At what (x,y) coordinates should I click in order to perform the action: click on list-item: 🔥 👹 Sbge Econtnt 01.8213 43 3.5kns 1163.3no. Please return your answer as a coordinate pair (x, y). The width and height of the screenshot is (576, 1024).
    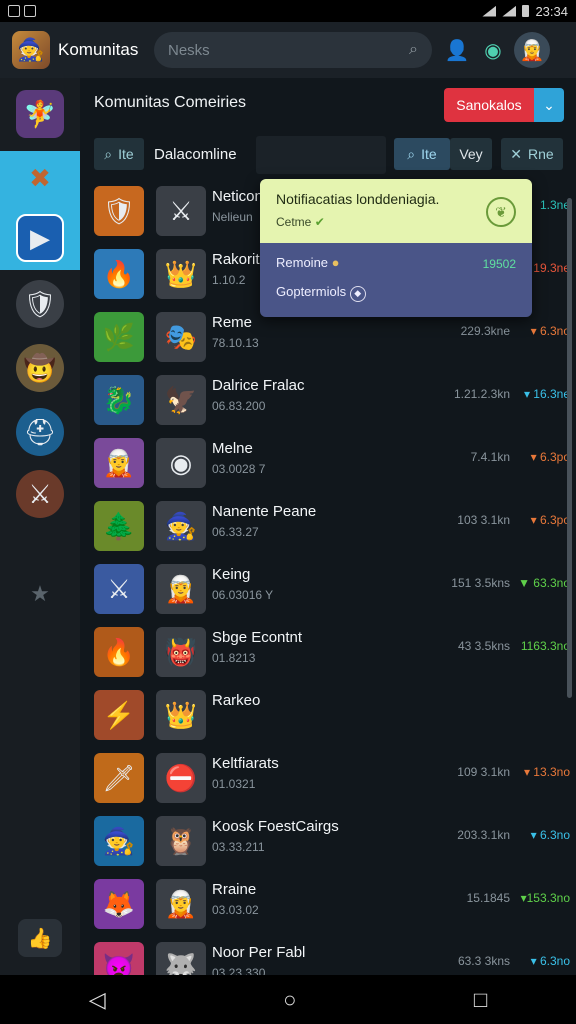
    Looking at the image, I should click on (328, 654).